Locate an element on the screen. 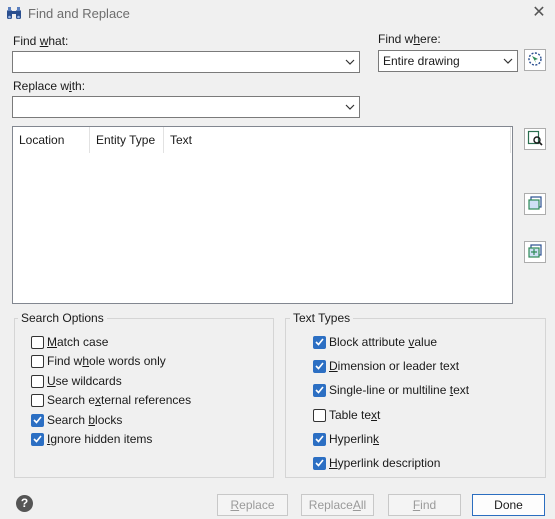 This screenshot has height=519, width=555. selection-set-all-icon is located at coordinates (535, 252).